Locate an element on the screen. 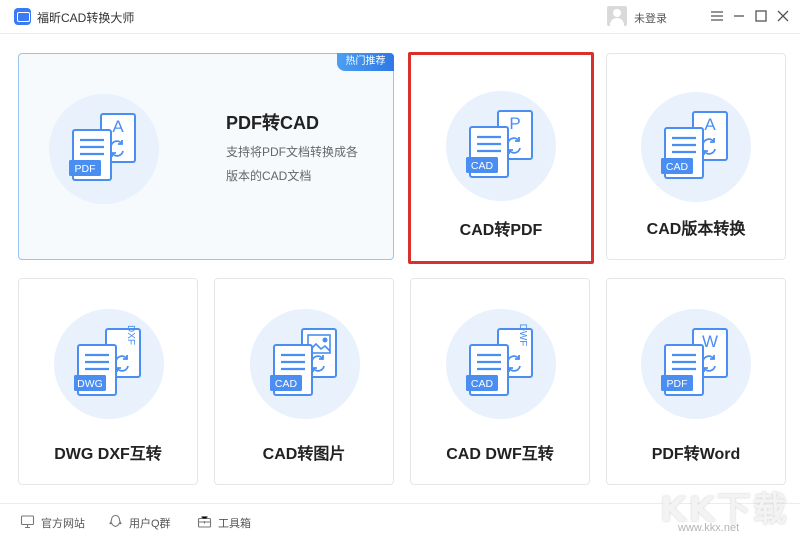 The width and height of the screenshot is (800, 539). cad-to-image-icon: CAD is located at coordinates (305, 364).